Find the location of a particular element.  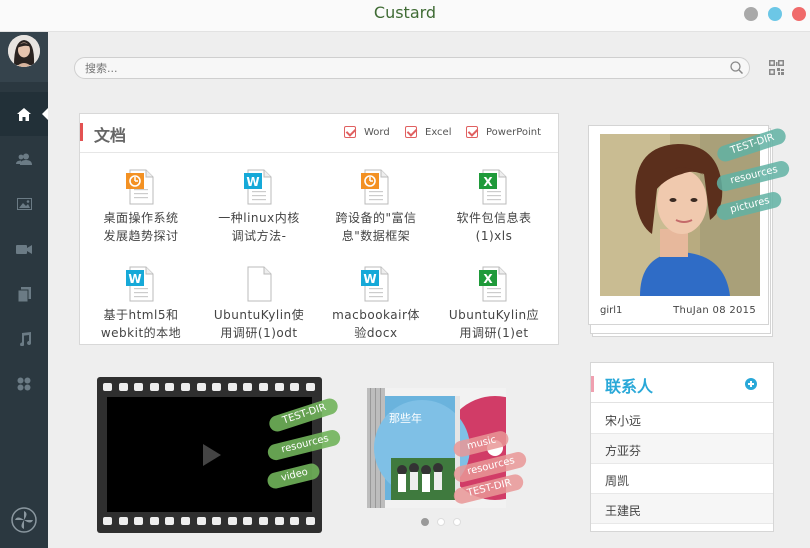

nav-documents is located at coordinates (24, 294).